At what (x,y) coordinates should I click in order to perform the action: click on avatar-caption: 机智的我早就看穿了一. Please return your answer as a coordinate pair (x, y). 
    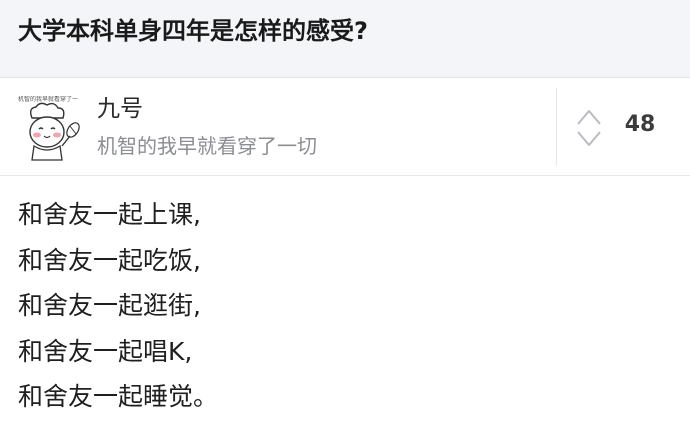
    Looking at the image, I should click on (47, 99).